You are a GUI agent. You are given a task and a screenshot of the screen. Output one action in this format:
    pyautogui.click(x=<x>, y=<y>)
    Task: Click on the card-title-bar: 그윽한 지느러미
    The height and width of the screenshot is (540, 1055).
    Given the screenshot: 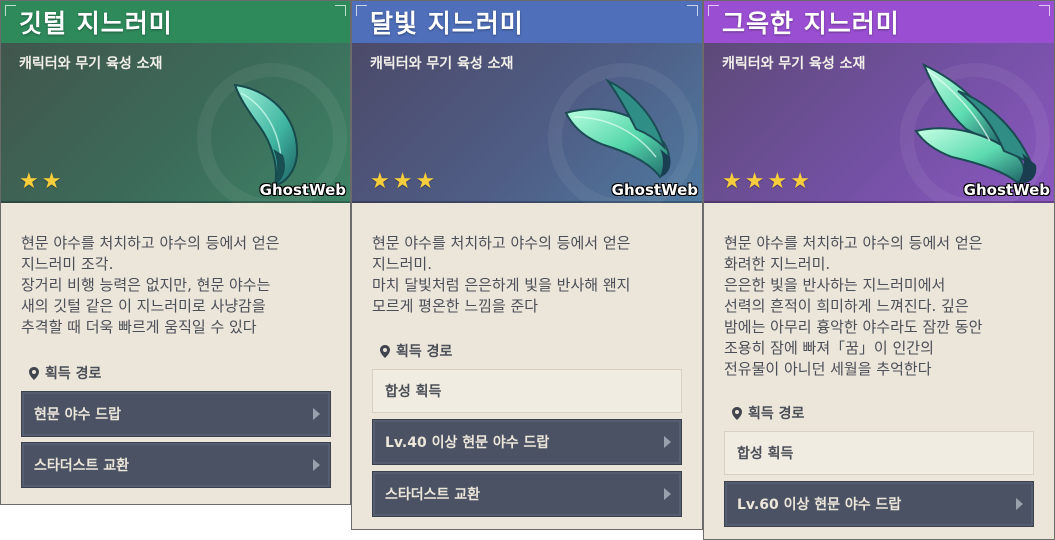 What is the action you would take?
    pyautogui.click(x=879, y=22)
    